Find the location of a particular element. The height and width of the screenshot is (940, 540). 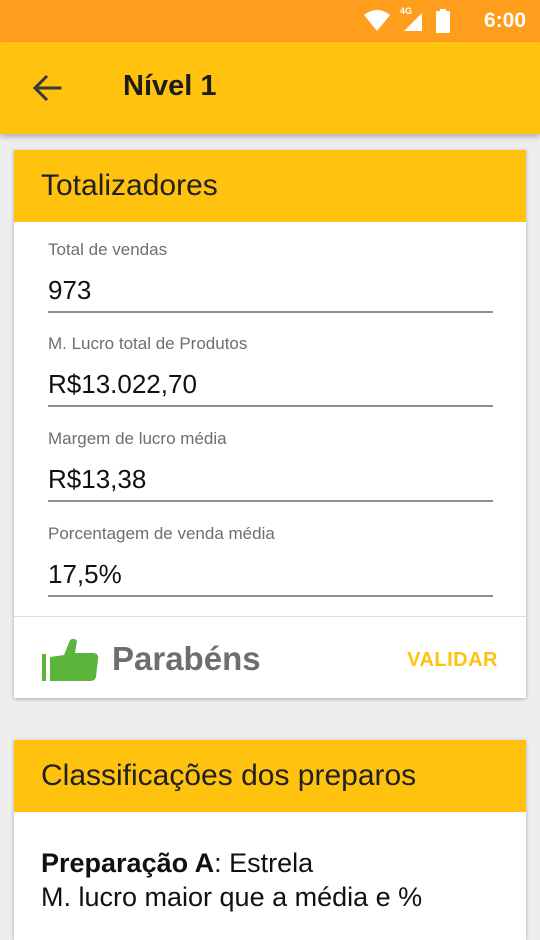

card-header: Classificações dos preparos is located at coordinates (270, 776).